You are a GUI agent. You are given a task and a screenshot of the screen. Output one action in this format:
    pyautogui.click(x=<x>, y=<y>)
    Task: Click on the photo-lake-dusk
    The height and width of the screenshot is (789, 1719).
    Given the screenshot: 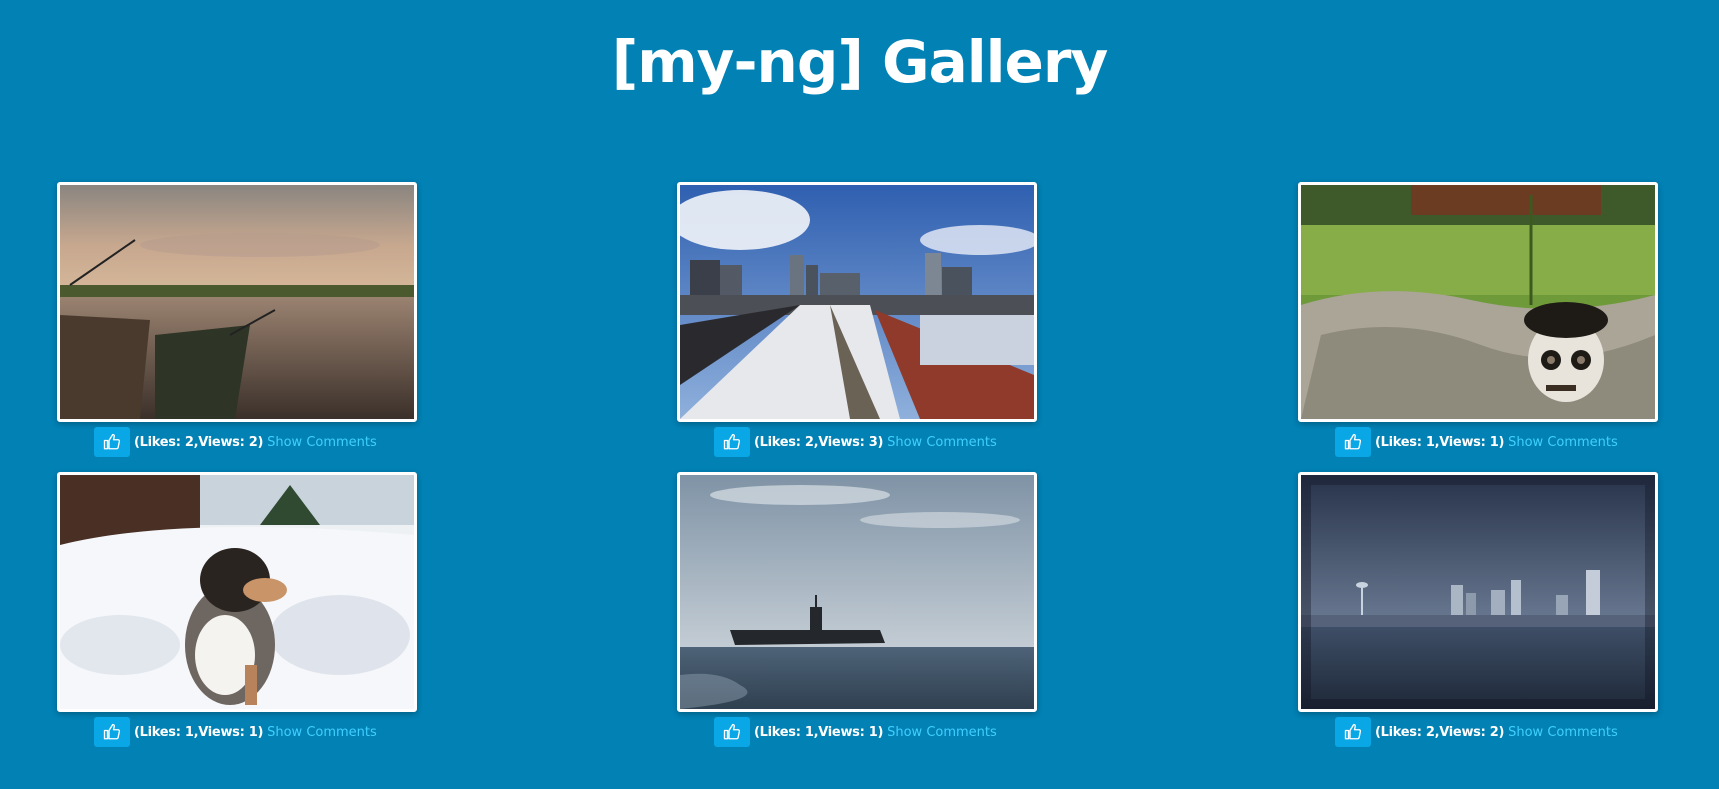 What is the action you would take?
    pyautogui.click(x=237, y=302)
    